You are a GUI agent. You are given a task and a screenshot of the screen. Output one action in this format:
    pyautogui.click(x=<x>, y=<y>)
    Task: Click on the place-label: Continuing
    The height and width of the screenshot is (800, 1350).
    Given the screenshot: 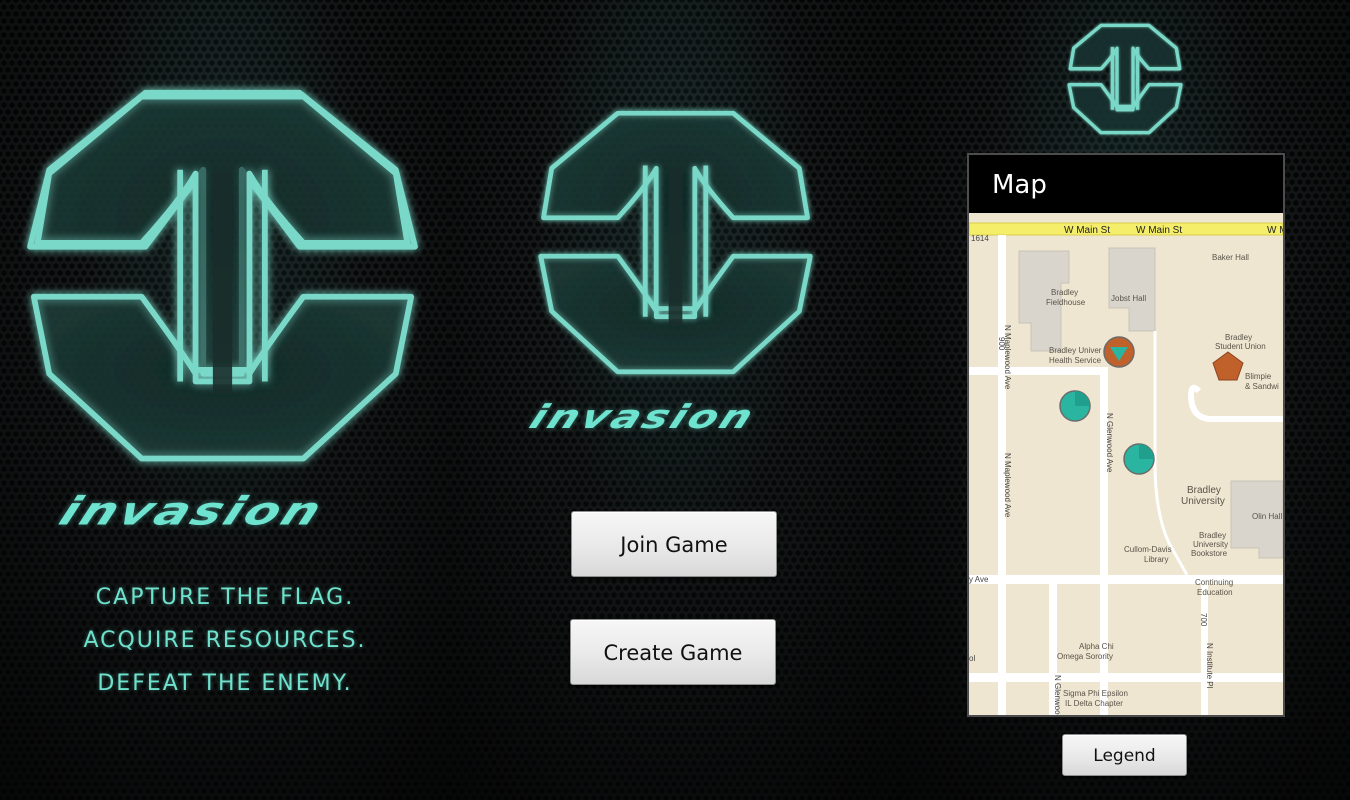 What is the action you would take?
    pyautogui.click(x=1214, y=582)
    